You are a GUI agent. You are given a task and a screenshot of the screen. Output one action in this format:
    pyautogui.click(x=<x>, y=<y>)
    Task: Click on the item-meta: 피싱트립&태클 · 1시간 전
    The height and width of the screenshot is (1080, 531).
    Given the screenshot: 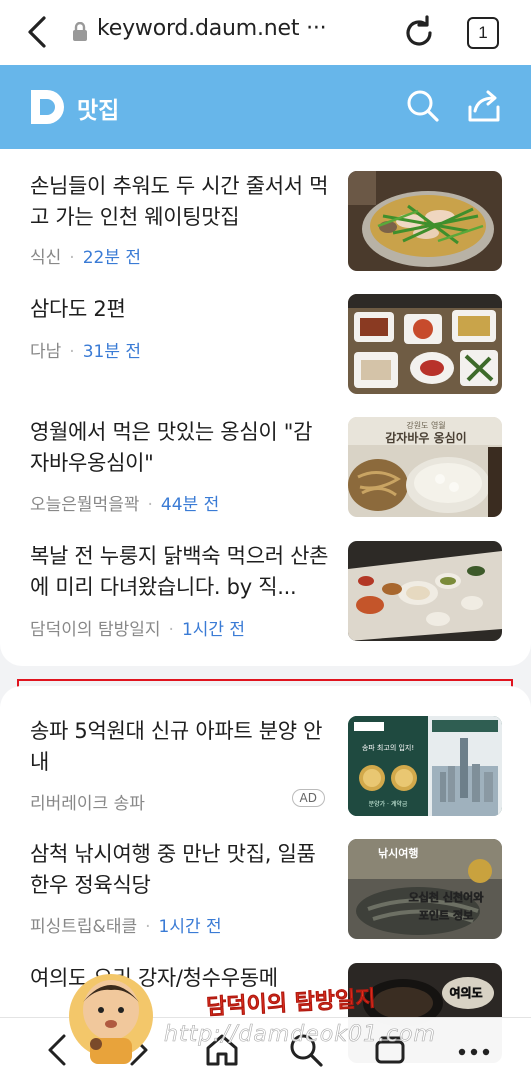 What is the action you would take?
    pyautogui.click(x=126, y=927)
    